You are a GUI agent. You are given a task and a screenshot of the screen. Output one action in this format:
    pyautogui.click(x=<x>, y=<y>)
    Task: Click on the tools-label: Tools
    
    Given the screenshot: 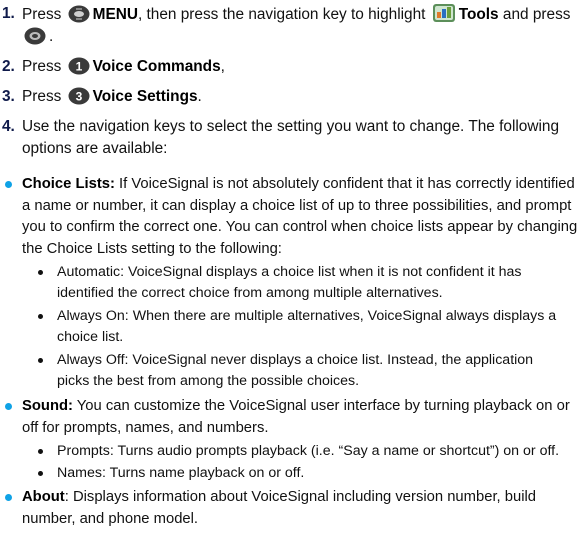 What is the action you would take?
    pyautogui.click(x=478, y=14)
    